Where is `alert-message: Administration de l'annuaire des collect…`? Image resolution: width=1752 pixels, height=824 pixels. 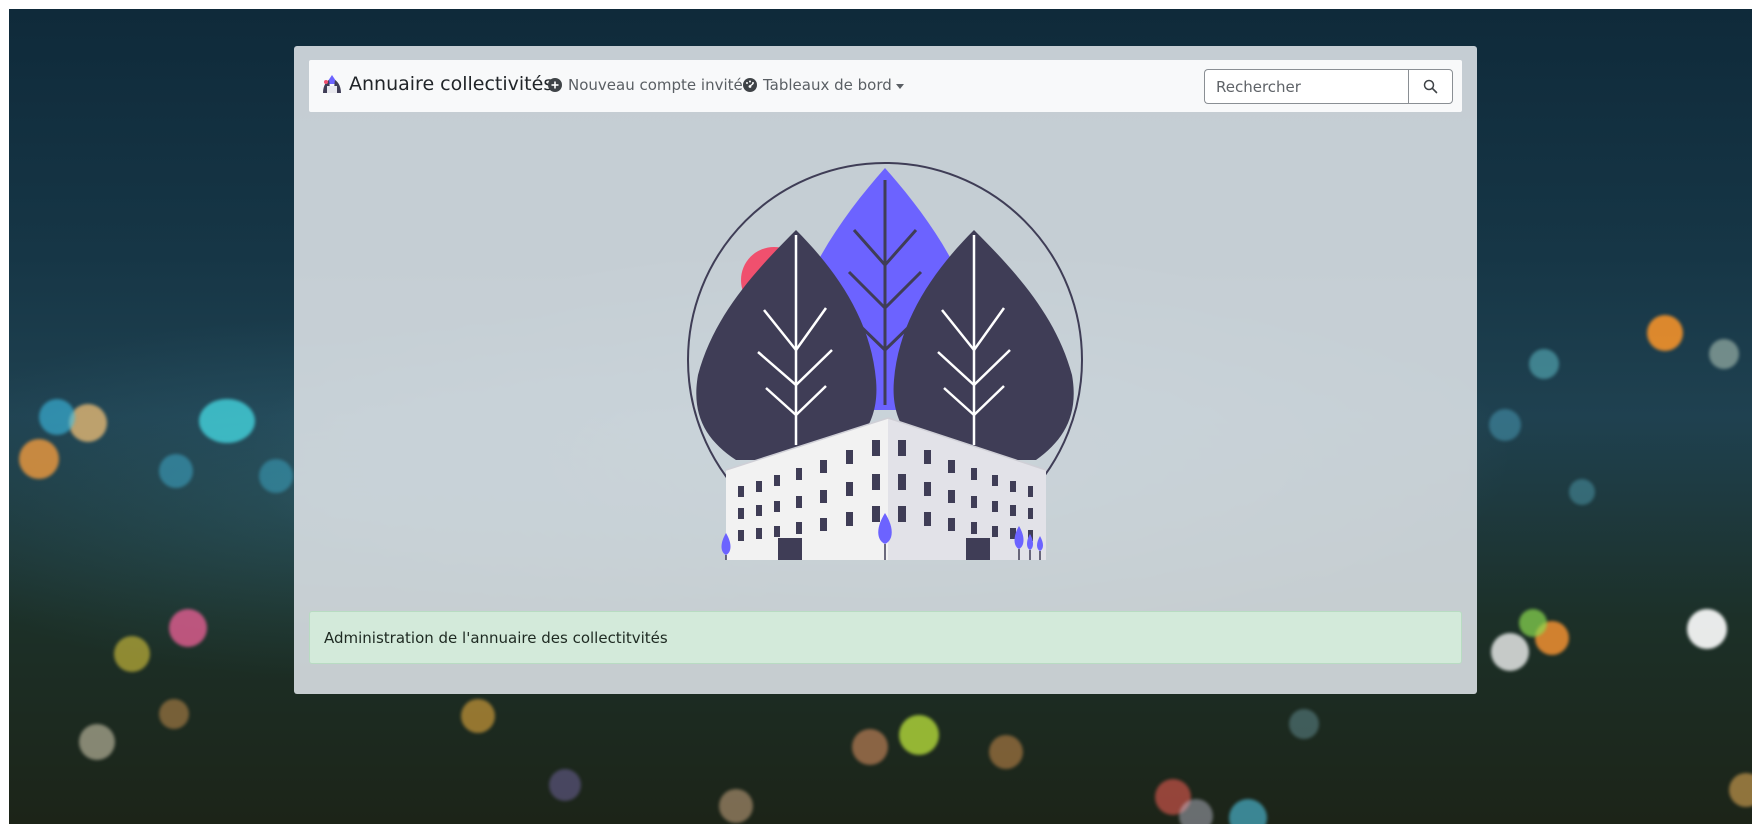
alert-message: Administration de l'annuaire des collect… is located at coordinates (496, 637).